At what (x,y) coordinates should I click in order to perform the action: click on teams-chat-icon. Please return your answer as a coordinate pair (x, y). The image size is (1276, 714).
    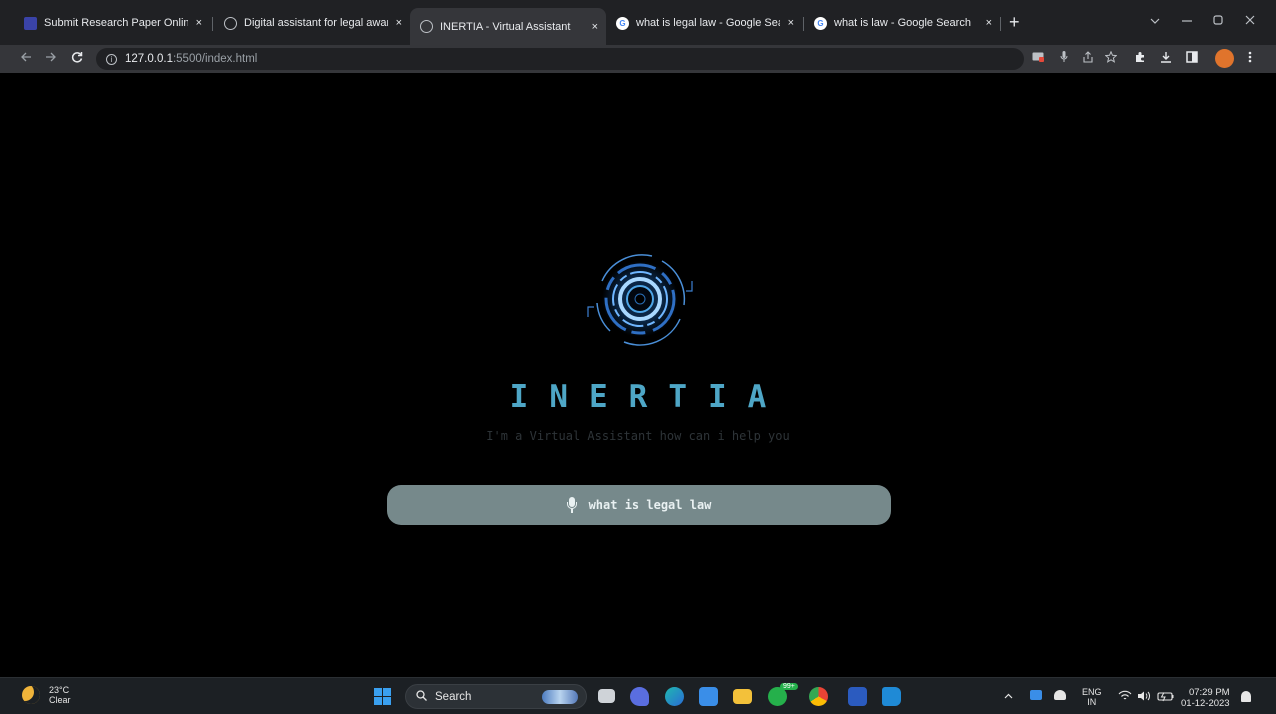
    Looking at the image, I should click on (639, 696).